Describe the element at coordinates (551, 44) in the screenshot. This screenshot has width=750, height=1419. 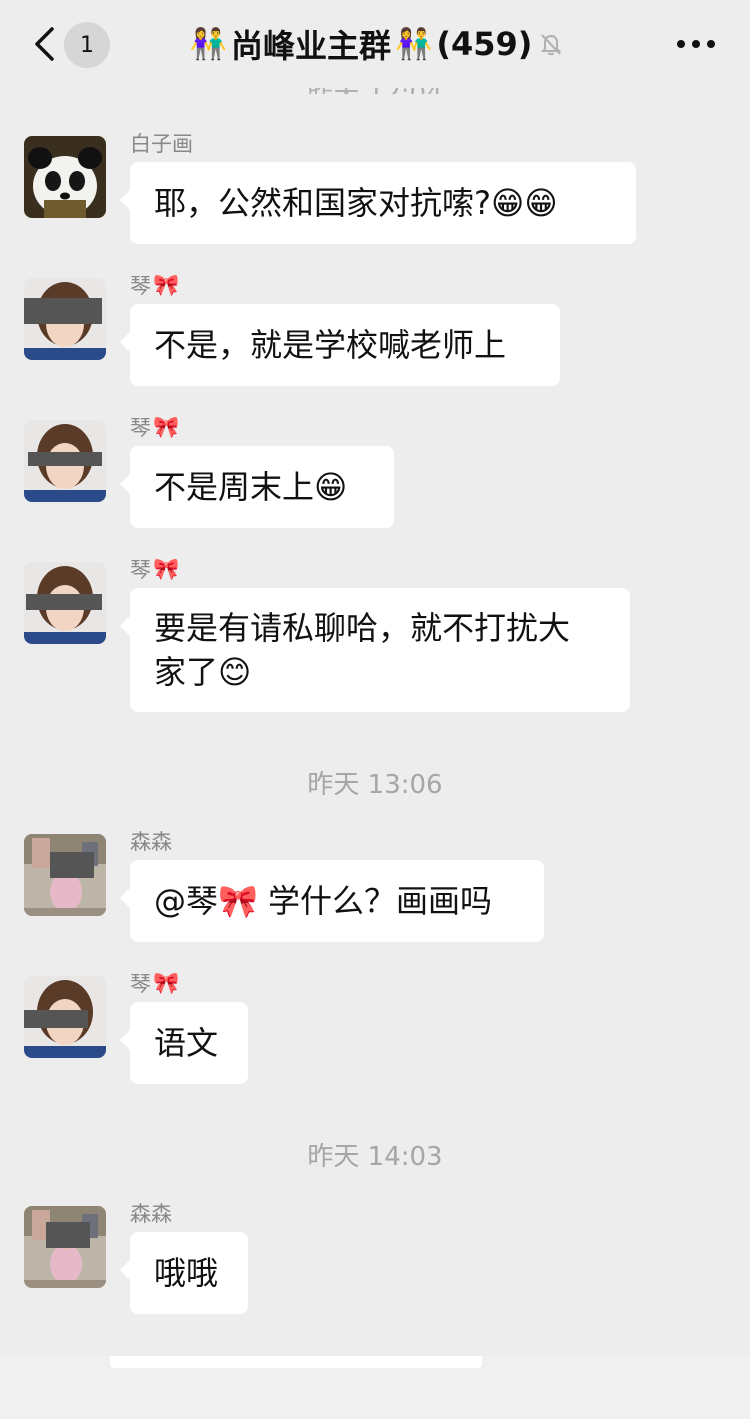
I see `bell-slash-icon` at that location.